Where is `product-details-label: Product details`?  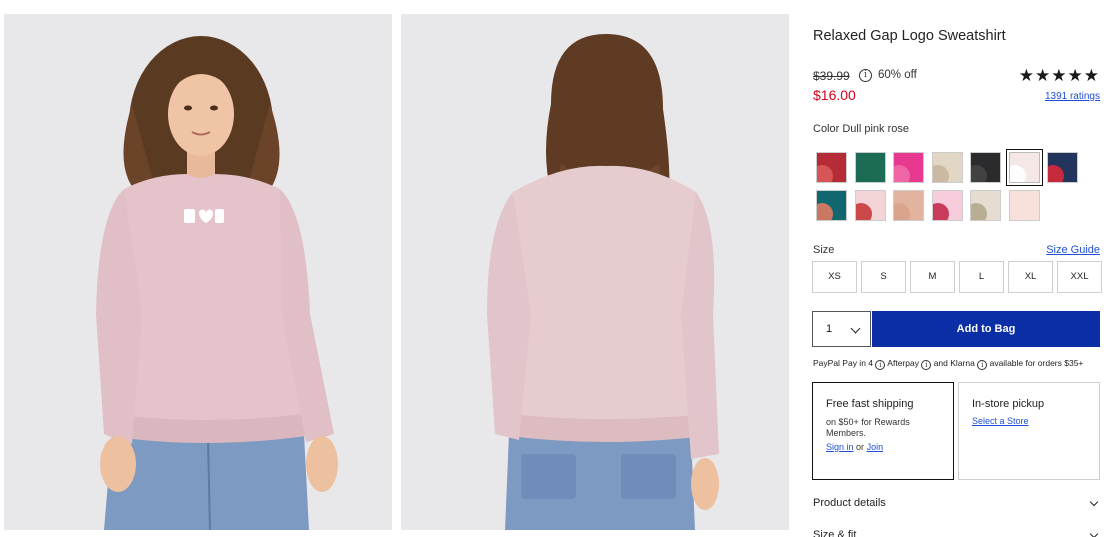
product-details-label: Product details is located at coordinates (849, 503).